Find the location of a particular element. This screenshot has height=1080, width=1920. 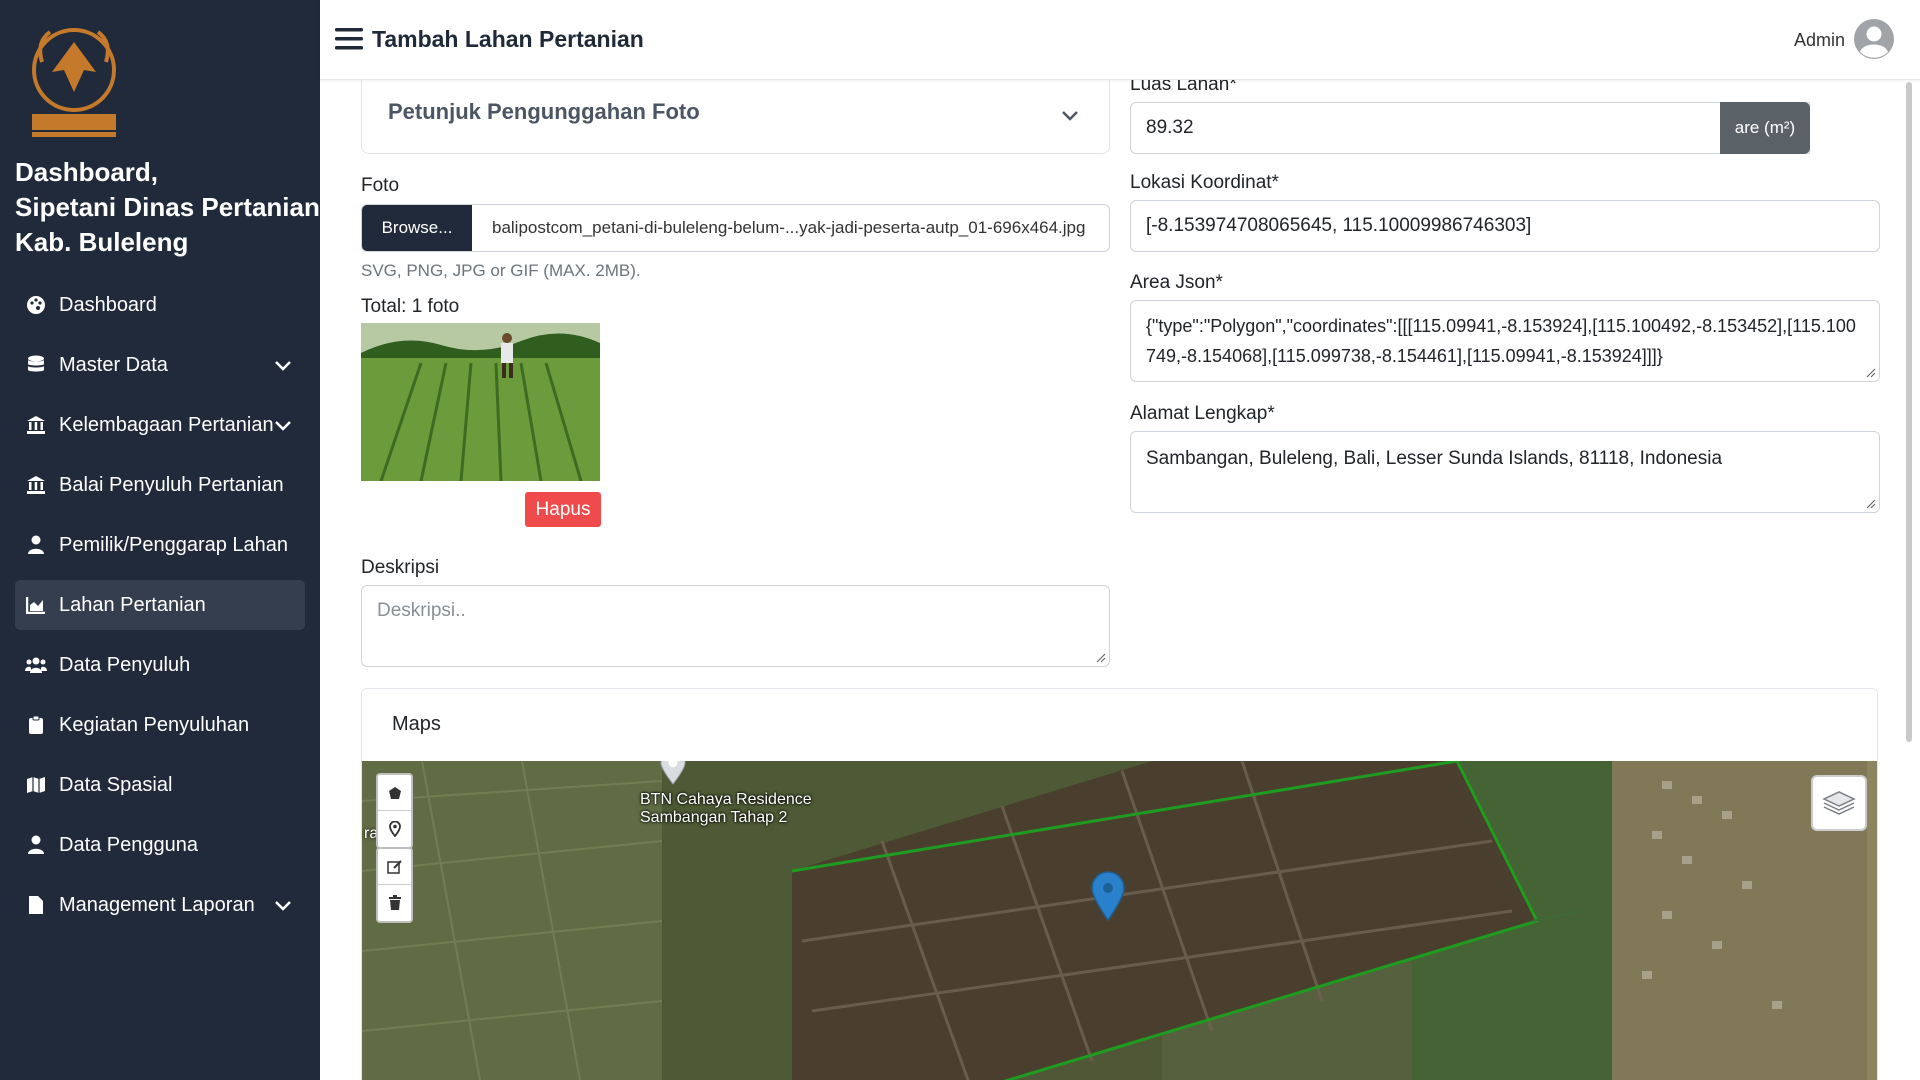

chart-area-icon is located at coordinates (36, 605).